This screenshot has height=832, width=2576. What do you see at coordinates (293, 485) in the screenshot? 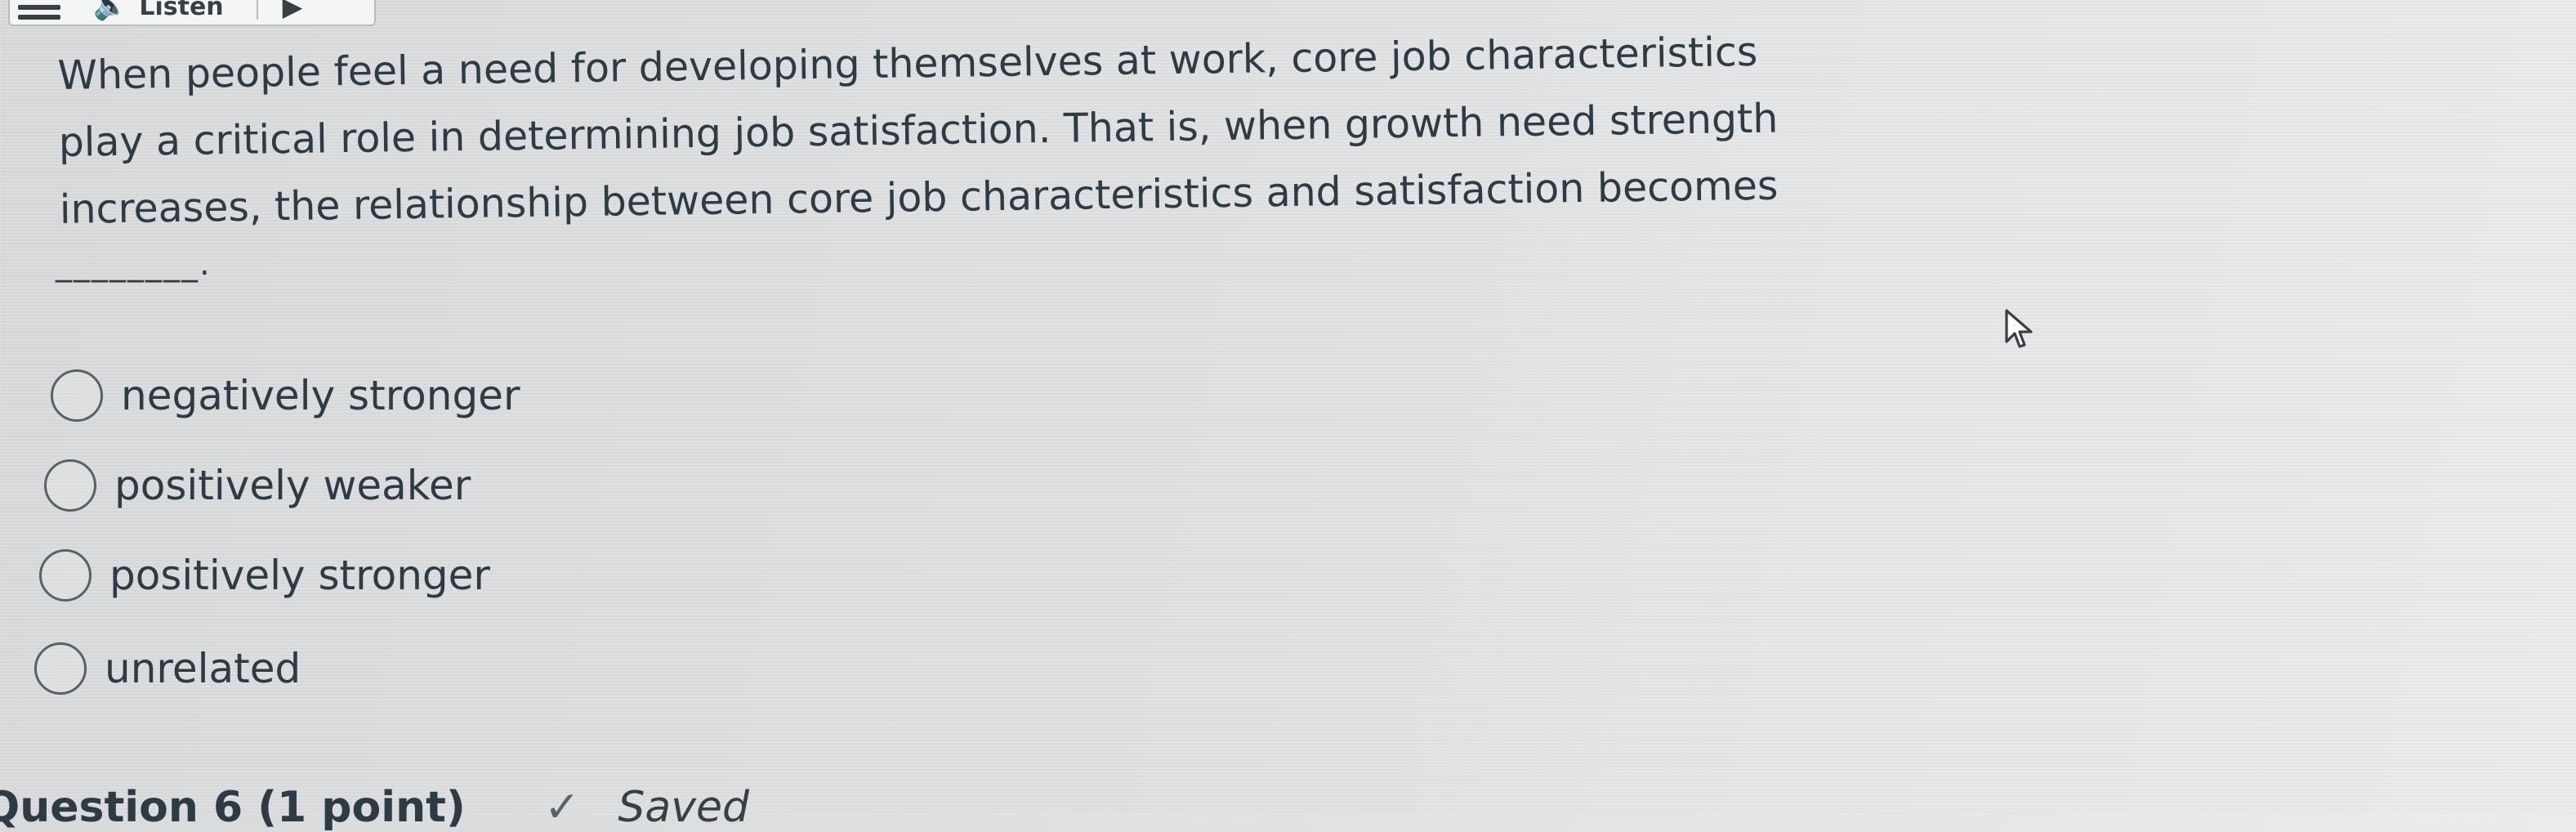
I see `option-label: positively weaker` at bounding box center [293, 485].